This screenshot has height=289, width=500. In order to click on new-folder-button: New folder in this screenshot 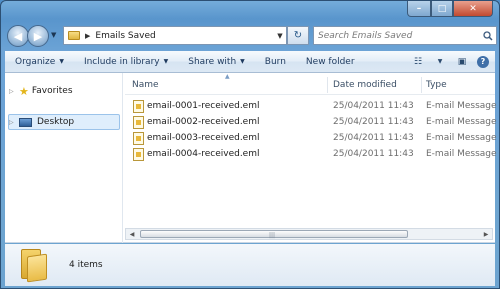, I will do `click(330, 62)`.